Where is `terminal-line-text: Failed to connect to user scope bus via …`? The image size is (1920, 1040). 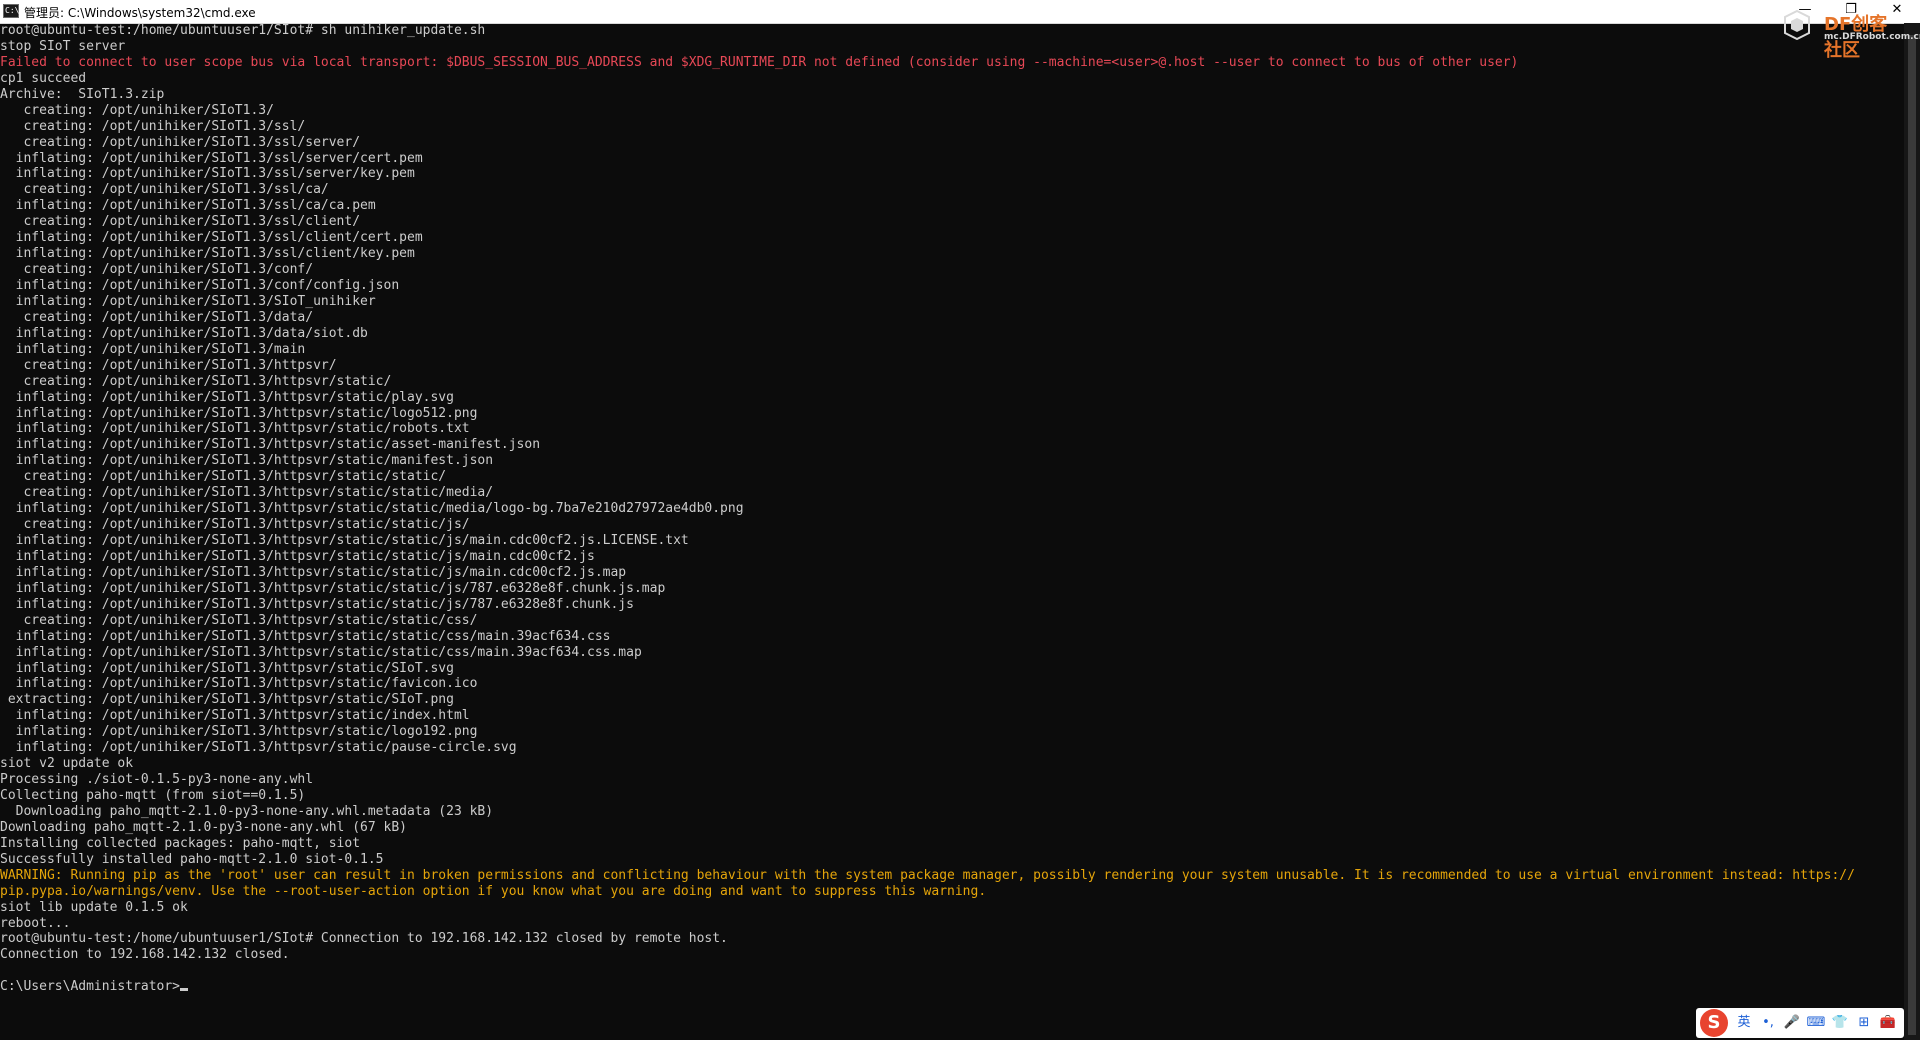 terminal-line-text: Failed to connect to user scope bus via … is located at coordinates (759, 62).